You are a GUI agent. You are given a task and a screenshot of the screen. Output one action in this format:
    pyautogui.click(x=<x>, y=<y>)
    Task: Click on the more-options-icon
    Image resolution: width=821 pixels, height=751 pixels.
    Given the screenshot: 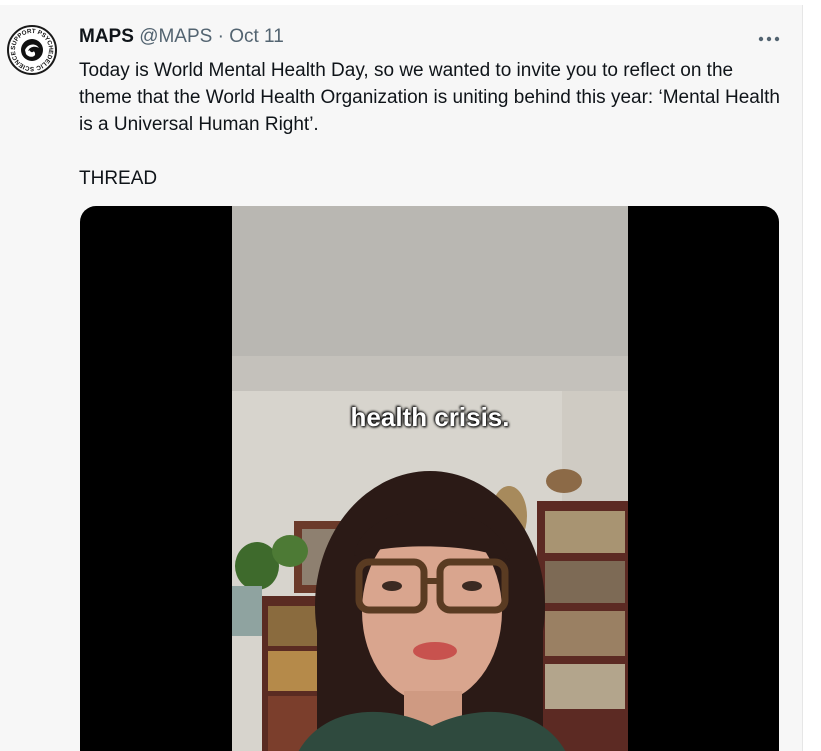 What is the action you would take?
    pyautogui.click(x=769, y=39)
    